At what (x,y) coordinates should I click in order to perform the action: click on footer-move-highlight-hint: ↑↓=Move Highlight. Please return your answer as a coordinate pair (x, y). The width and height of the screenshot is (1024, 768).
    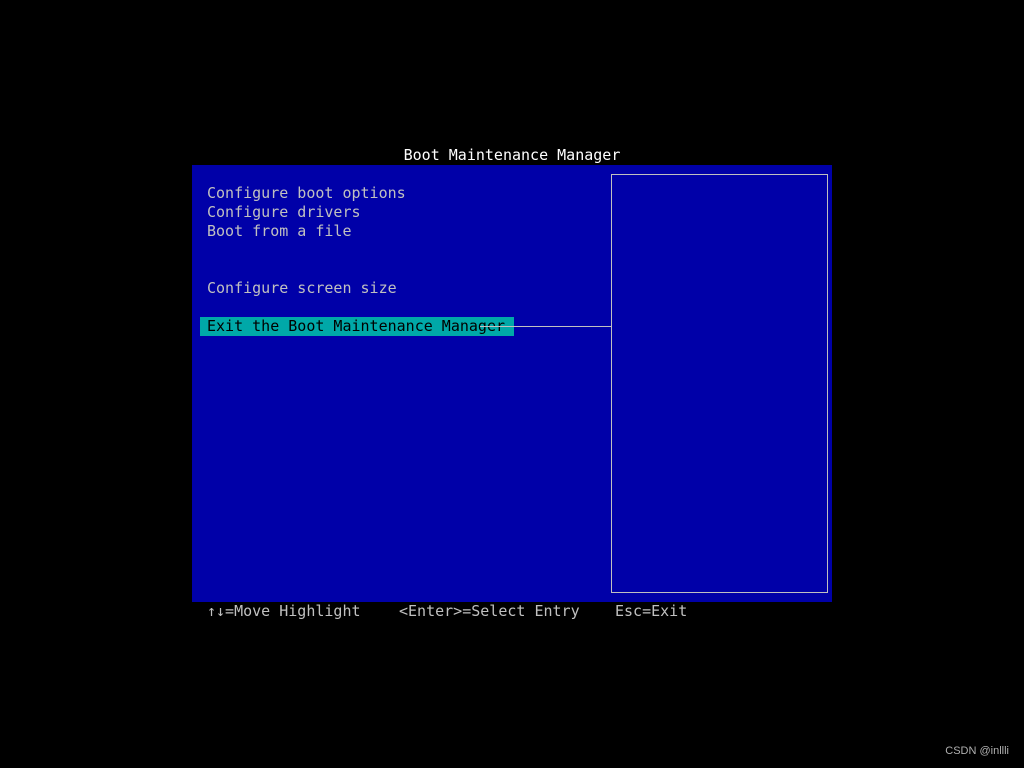
    Looking at the image, I should click on (284, 611).